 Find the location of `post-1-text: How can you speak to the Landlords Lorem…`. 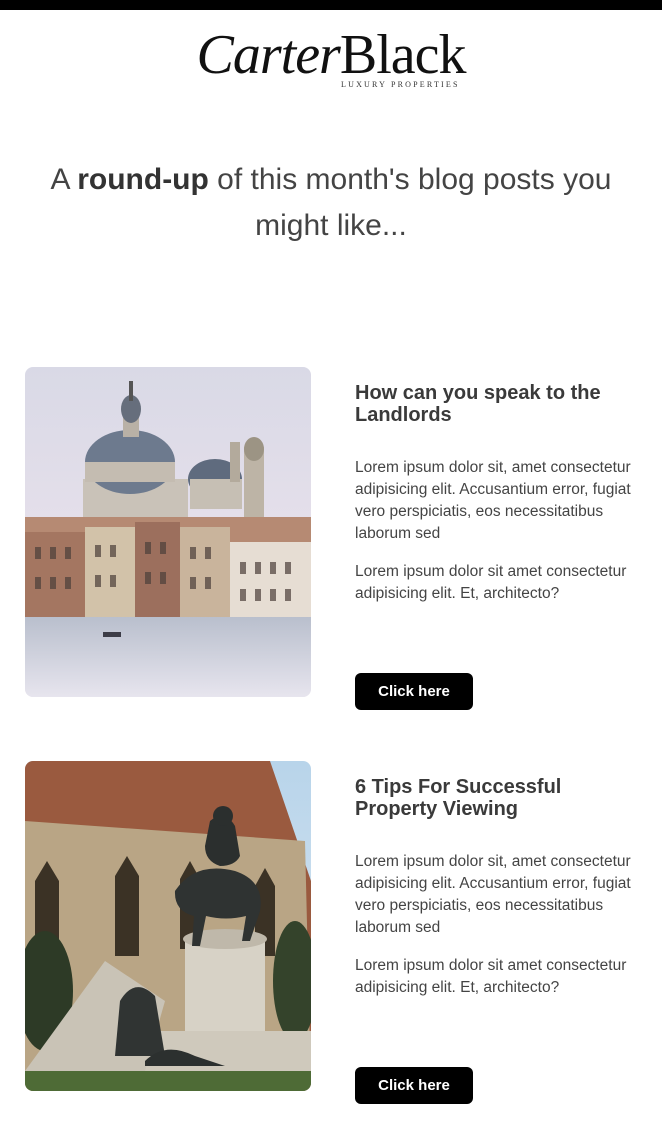

post-1-text: How can you speak to the Landlords Lorem… is located at coordinates (495, 493).